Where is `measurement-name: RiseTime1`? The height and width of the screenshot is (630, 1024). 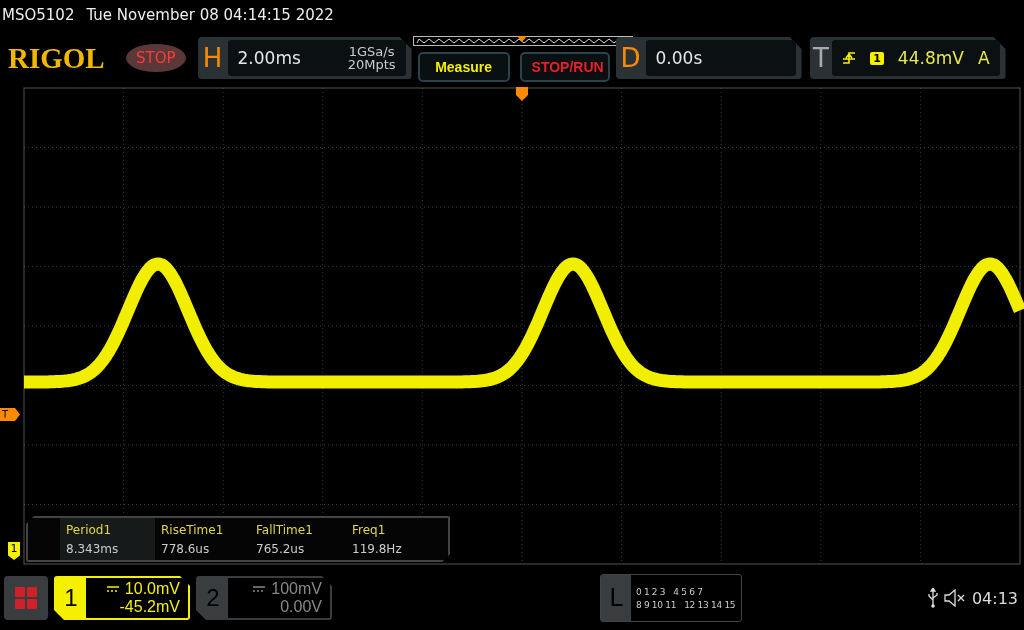 measurement-name: RiseTime1 is located at coordinates (193, 529).